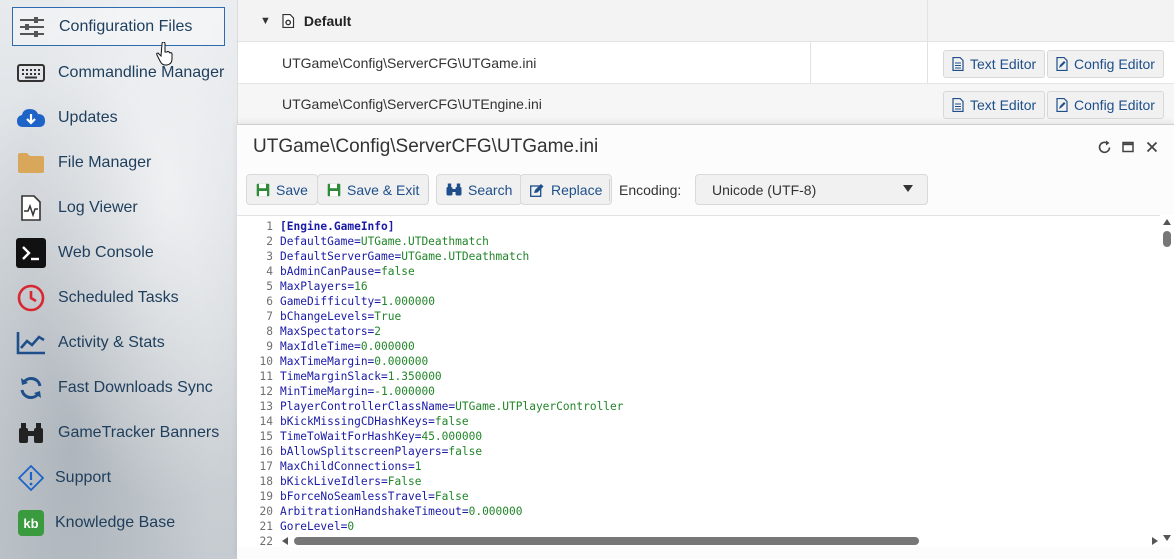 The height and width of the screenshot is (559, 1174). What do you see at coordinates (266, 481) in the screenshot?
I see `line-number: 18` at bounding box center [266, 481].